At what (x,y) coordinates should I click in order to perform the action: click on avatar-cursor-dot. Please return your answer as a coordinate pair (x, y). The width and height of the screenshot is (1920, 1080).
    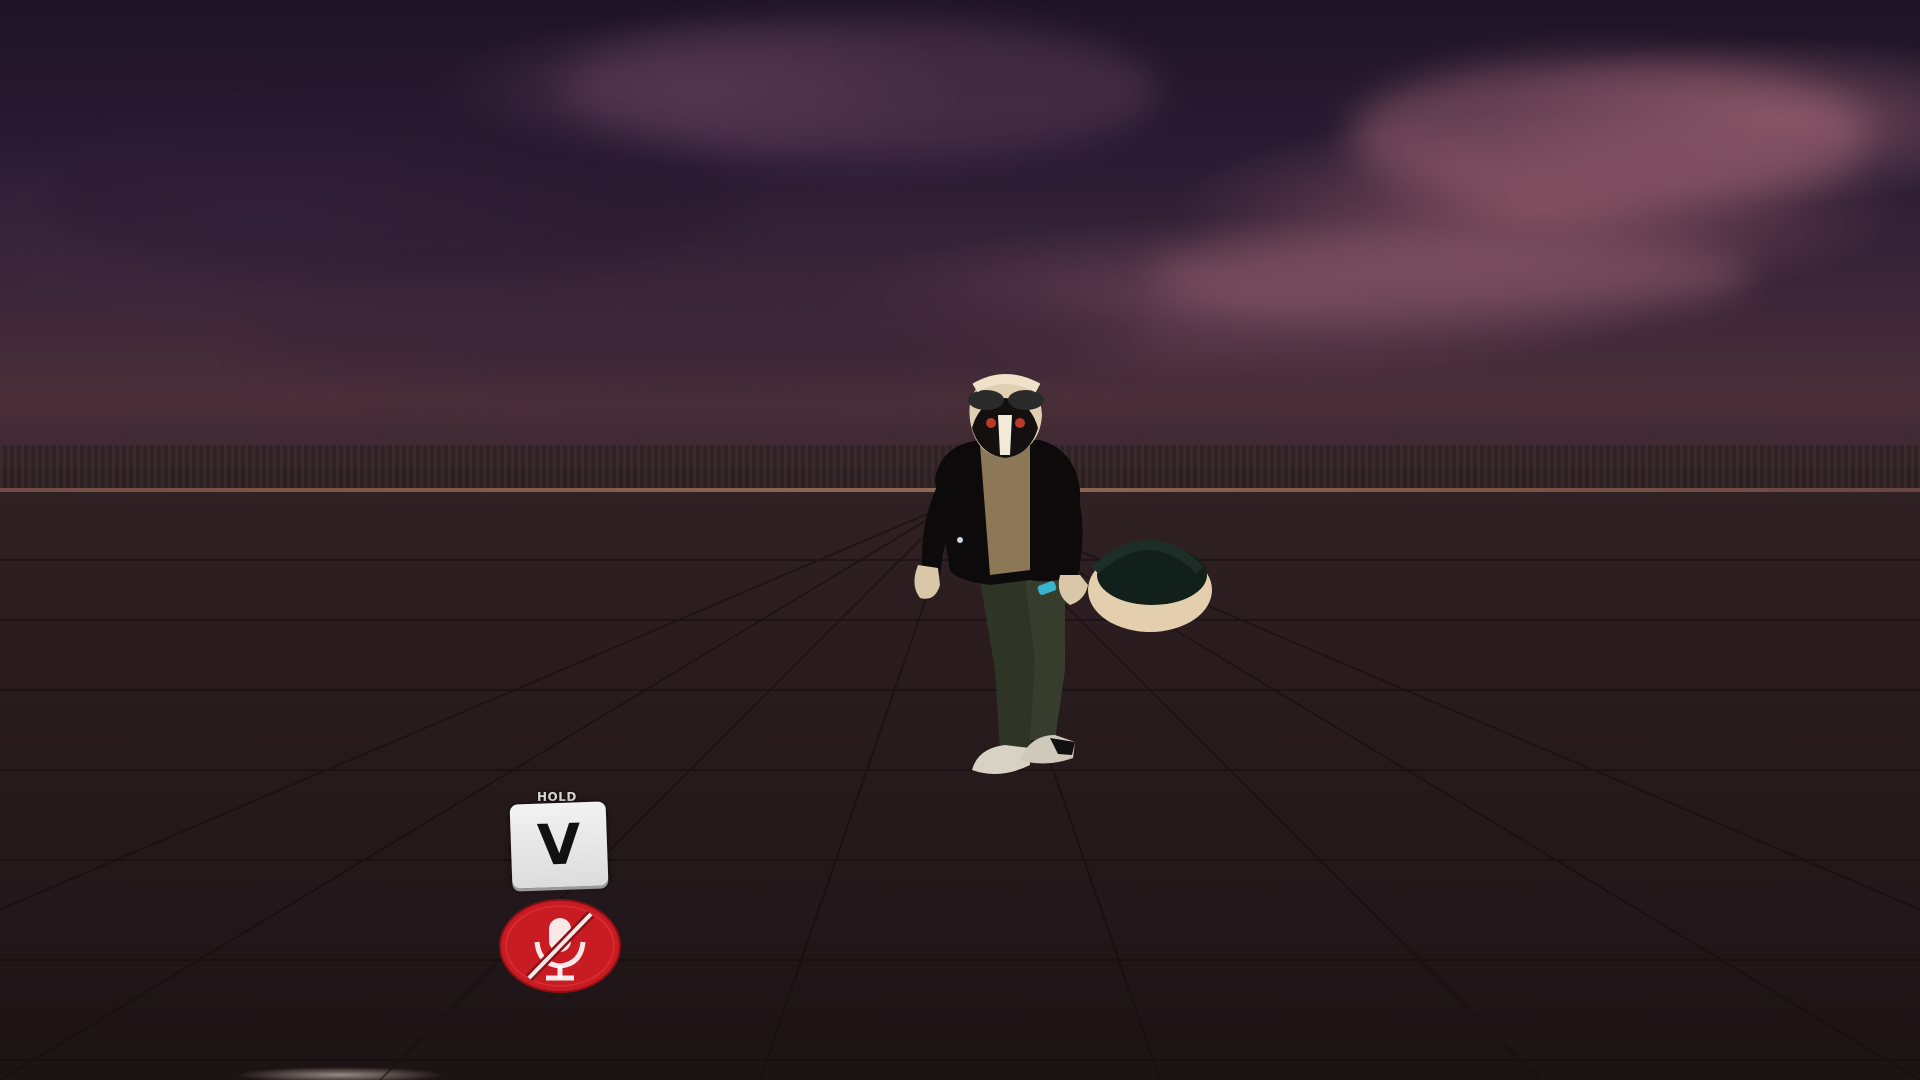
    Looking at the image, I should click on (960, 540).